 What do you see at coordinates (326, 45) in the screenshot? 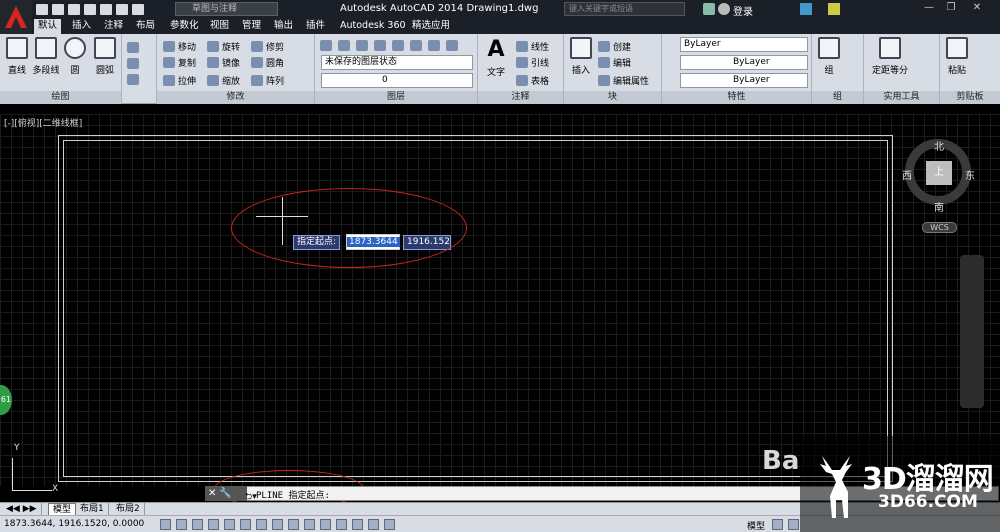
I see `layer-properties-icon` at bounding box center [326, 45].